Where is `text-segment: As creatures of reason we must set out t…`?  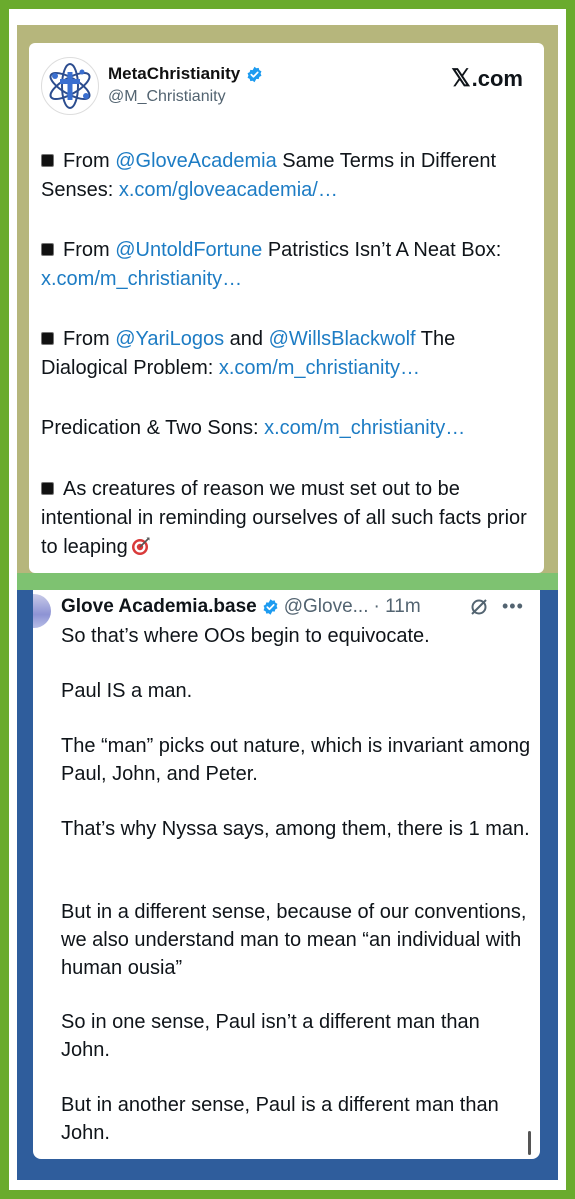
text-segment: As creatures of reason we must set out t… is located at coordinates (284, 518).